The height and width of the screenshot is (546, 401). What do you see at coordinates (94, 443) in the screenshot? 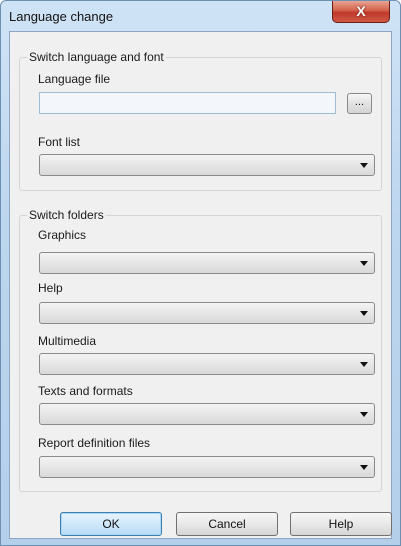
I see `report-definition-files-label: Report definition files` at bounding box center [94, 443].